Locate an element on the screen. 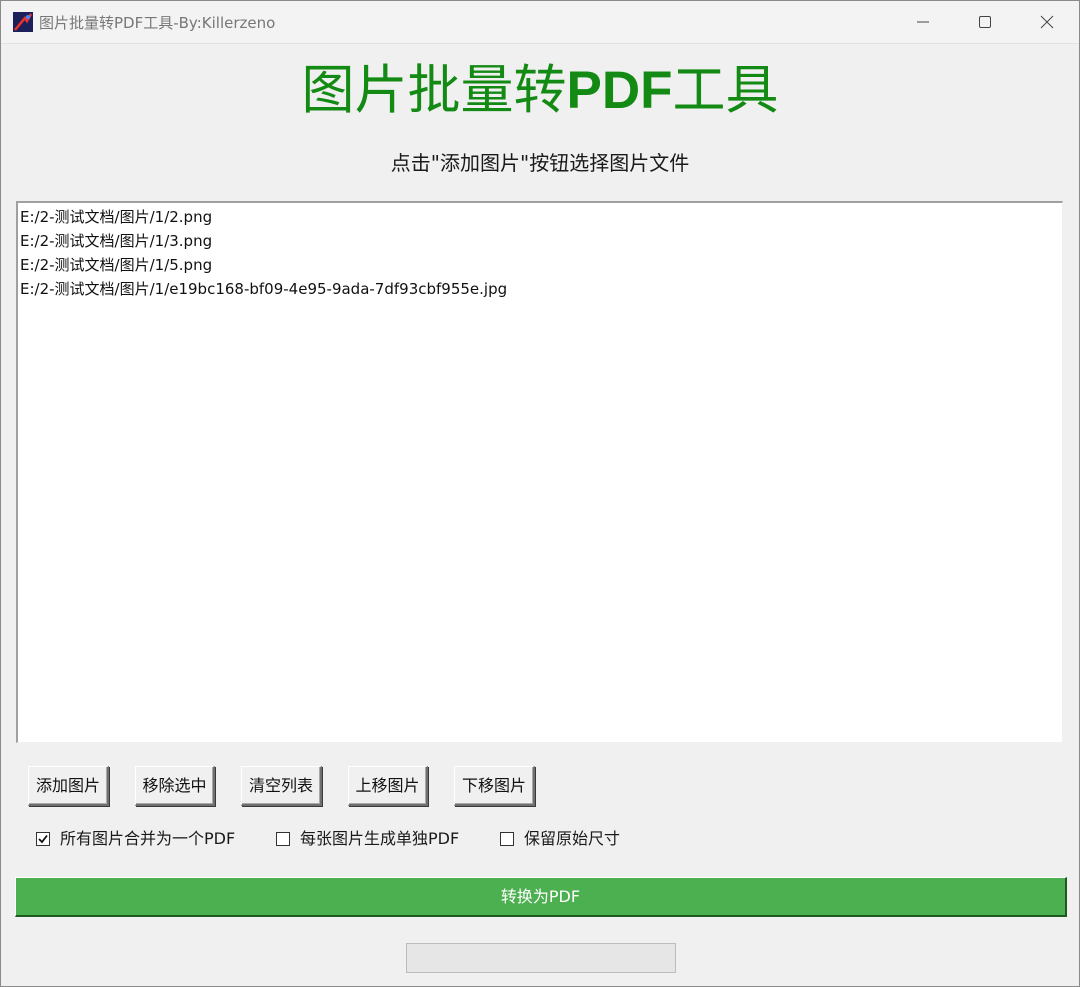 This screenshot has width=1080, height=987. window-title: 图片批量转PDF工具-By:Killerzeno is located at coordinates (157, 23).